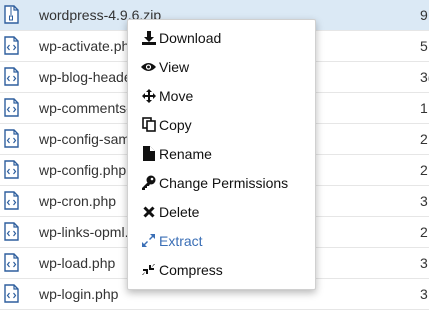 This screenshot has height=310, width=429. Describe the element at coordinates (11, 14) in the screenshot. I see `archive-file-icon` at that location.